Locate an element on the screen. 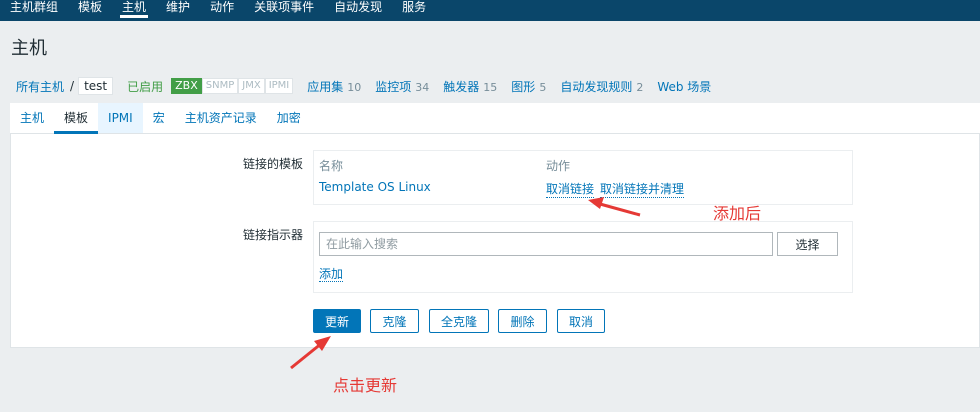 Image resolution: width=980 pixels, height=412 pixels. zbx-badge: ZBX is located at coordinates (186, 86).